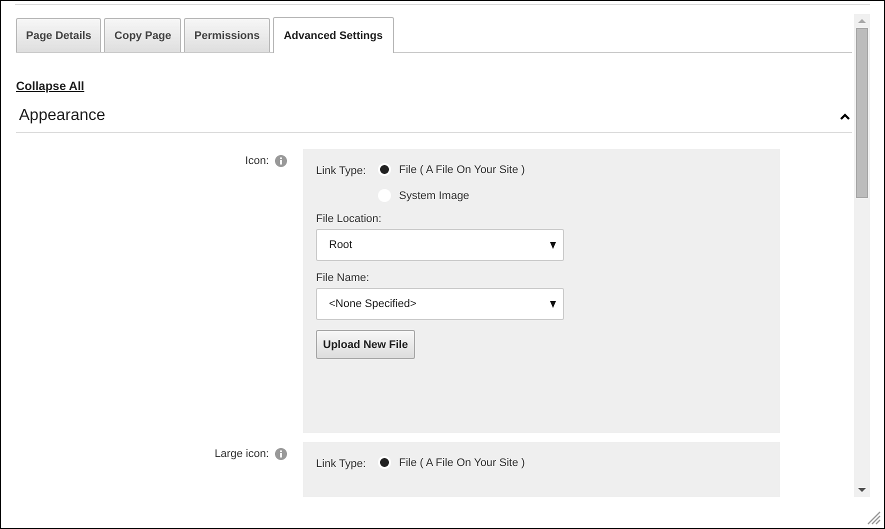  Describe the element at coordinates (59, 35) in the screenshot. I see `tab: Page Details` at that location.